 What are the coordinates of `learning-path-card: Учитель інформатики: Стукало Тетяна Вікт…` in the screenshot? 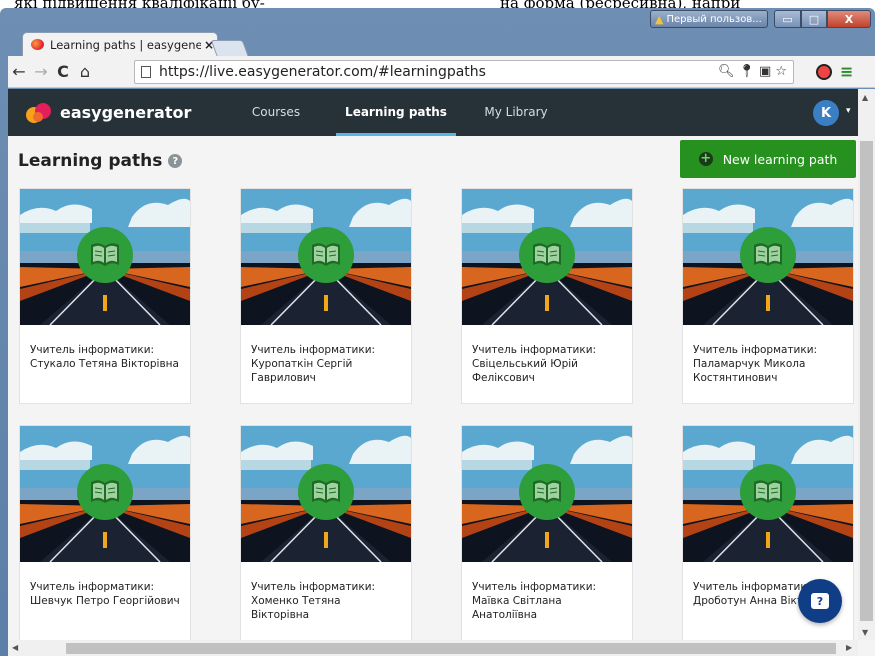 It's located at (105, 296).